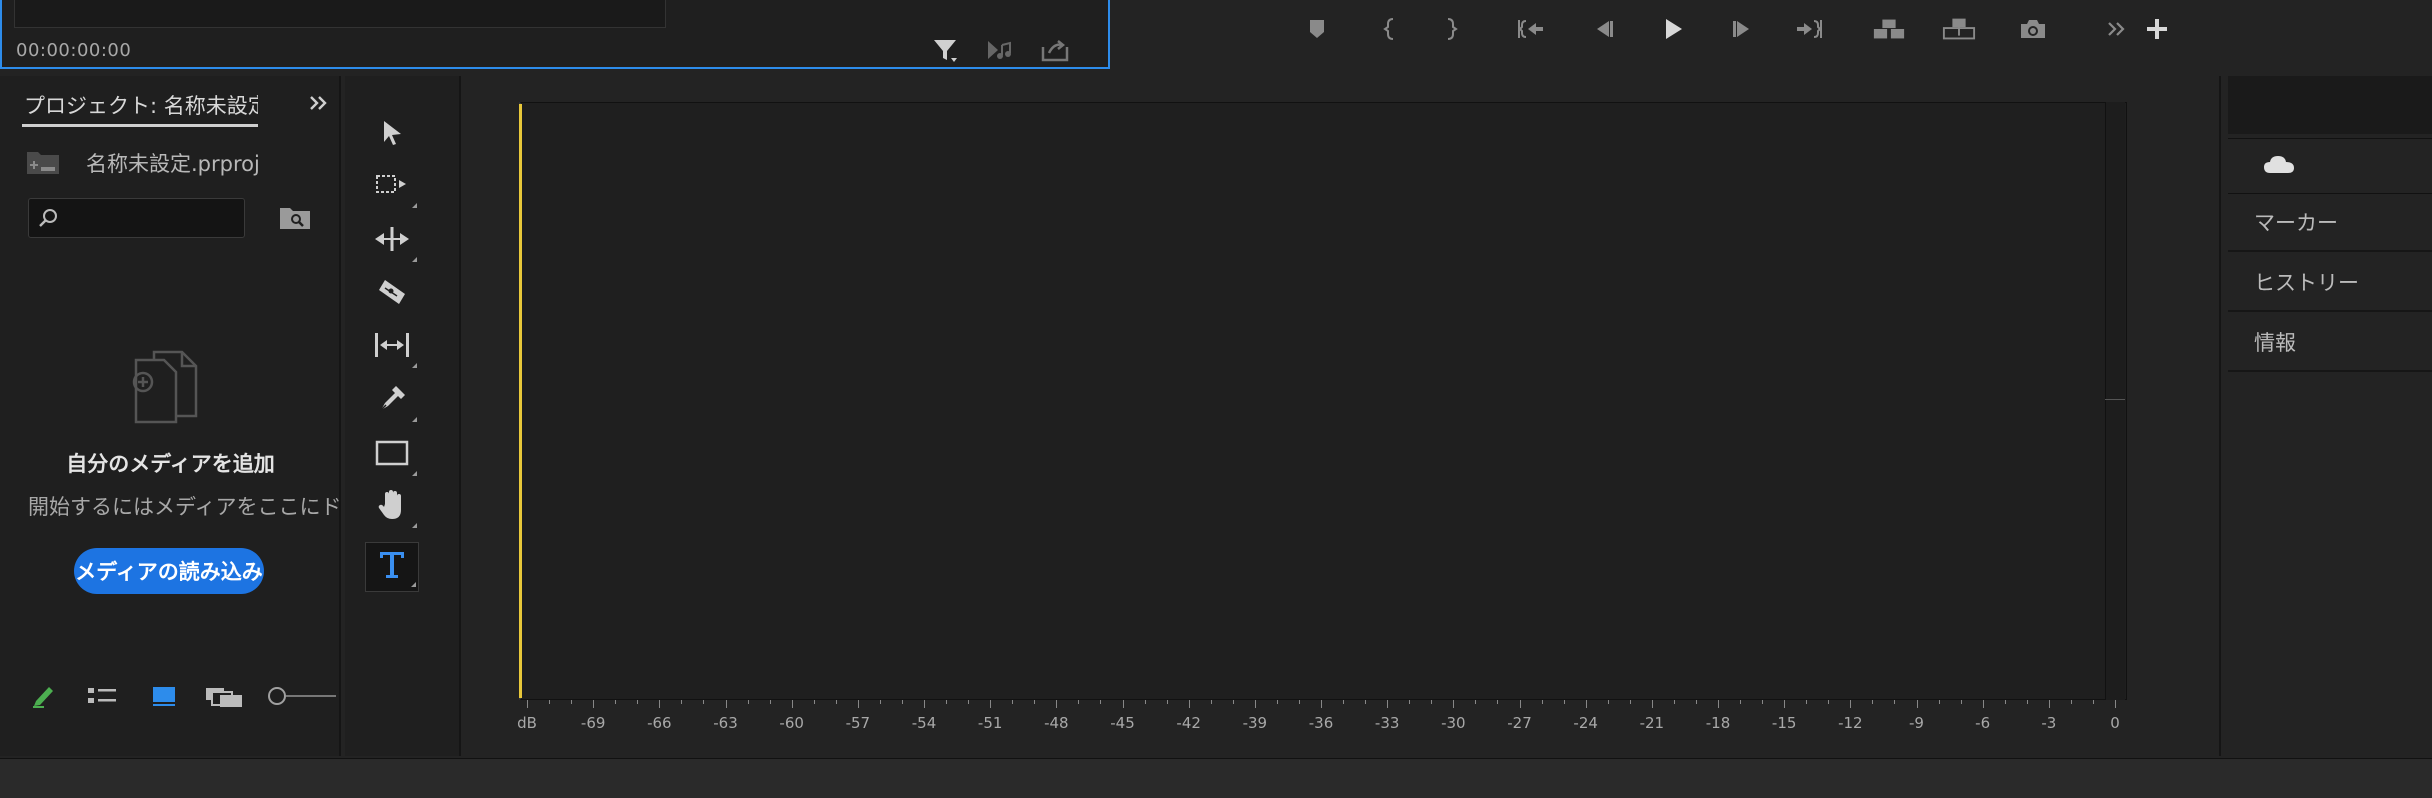  I want to click on db-scale-label: -63, so click(725, 723).